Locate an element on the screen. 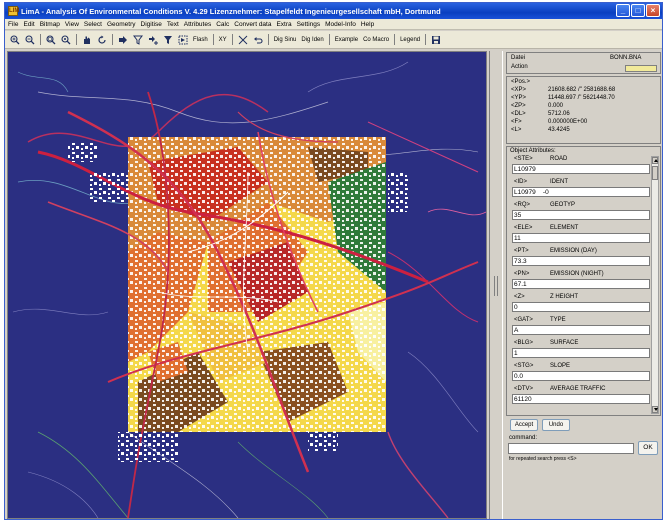  select-icon is located at coordinates (123, 40).